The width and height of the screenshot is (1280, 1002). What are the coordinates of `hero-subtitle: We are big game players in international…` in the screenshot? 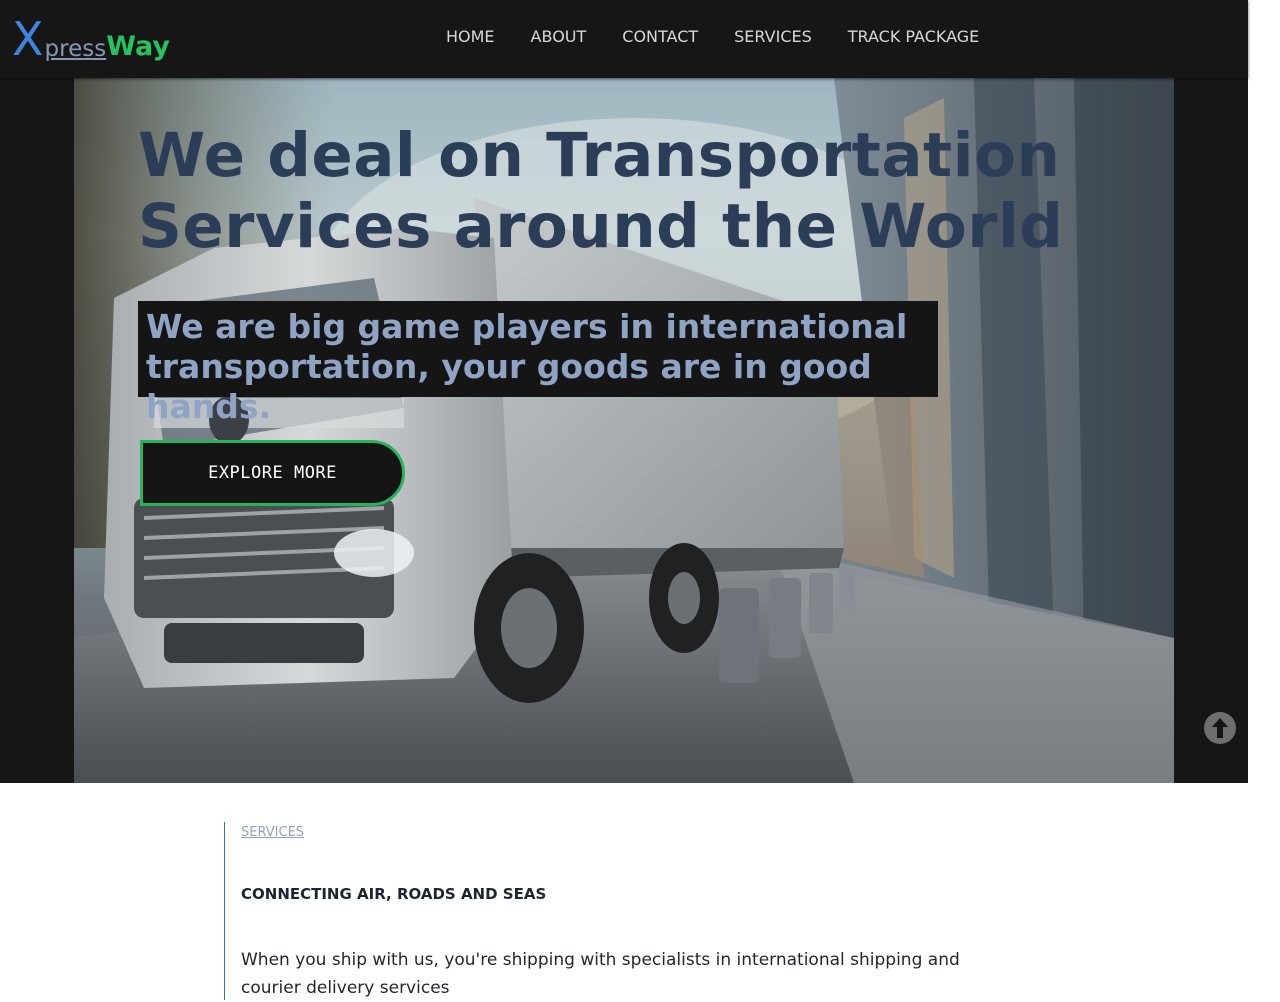 It's located at (538, 363).